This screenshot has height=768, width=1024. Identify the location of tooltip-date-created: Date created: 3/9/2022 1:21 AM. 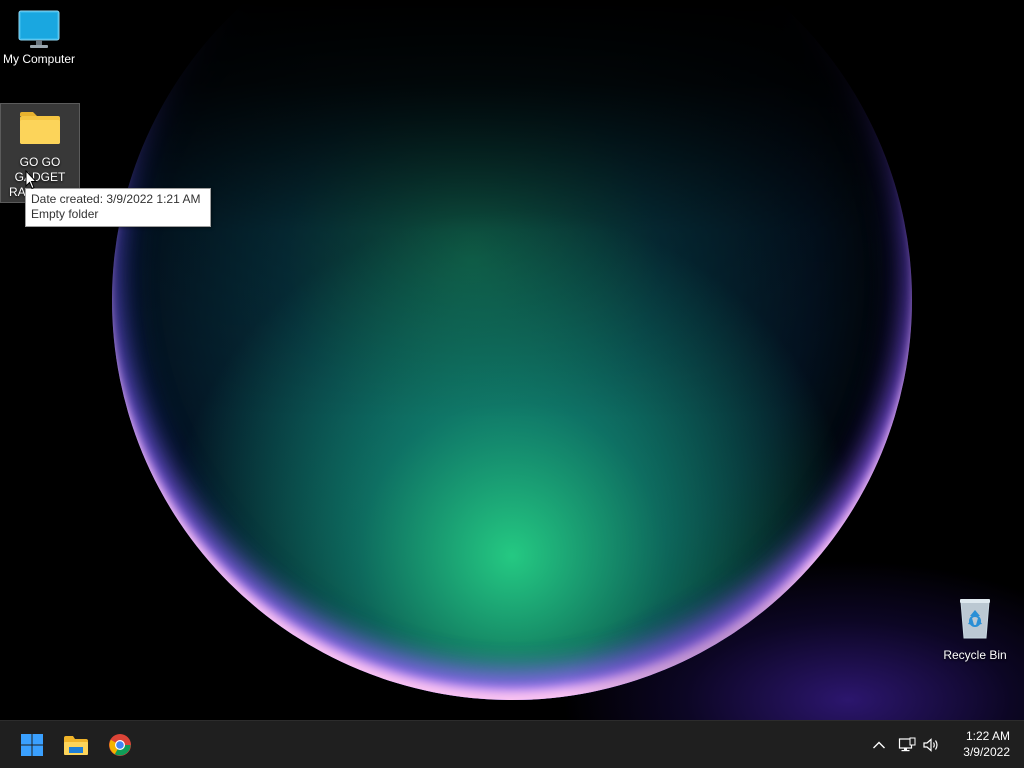
(116, 199).